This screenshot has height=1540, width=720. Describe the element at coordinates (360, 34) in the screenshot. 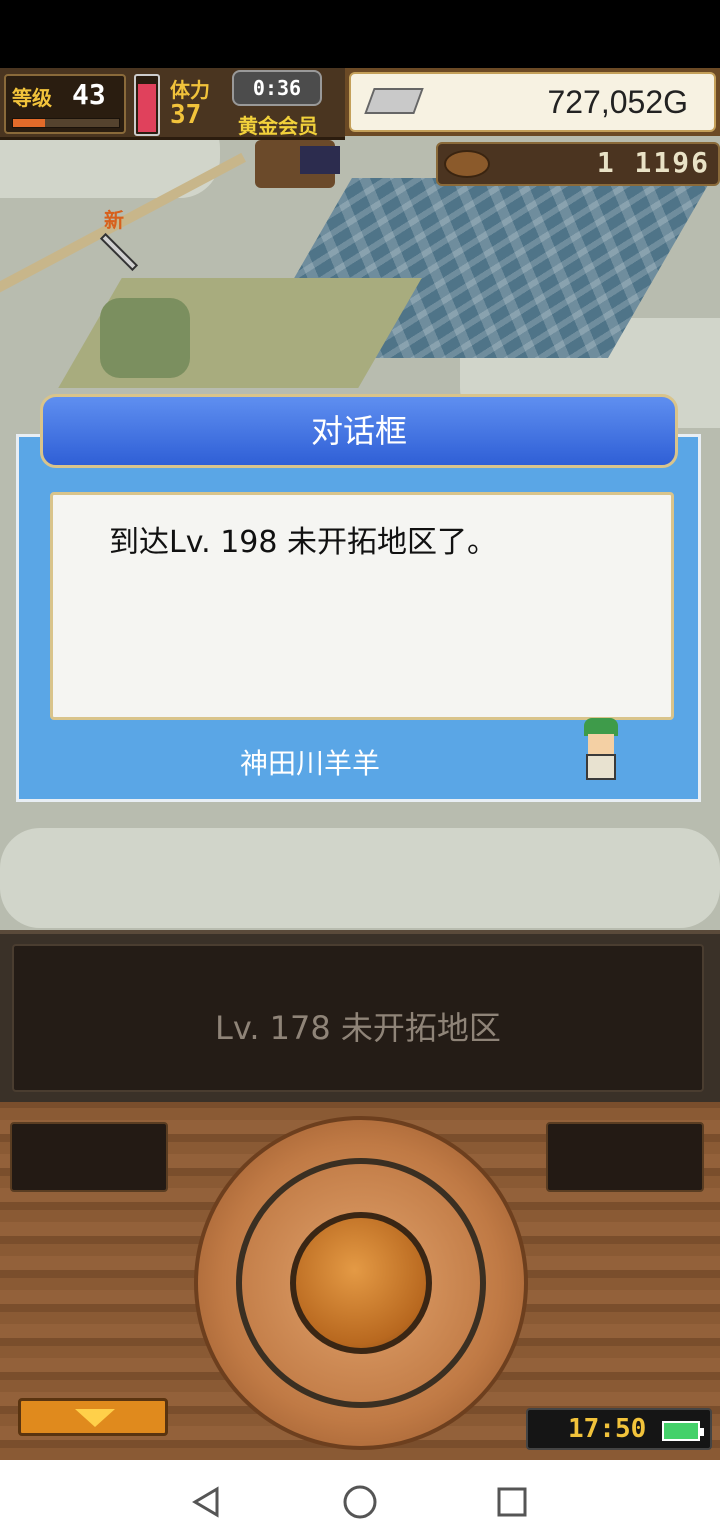

I see `status-bar` at that location.